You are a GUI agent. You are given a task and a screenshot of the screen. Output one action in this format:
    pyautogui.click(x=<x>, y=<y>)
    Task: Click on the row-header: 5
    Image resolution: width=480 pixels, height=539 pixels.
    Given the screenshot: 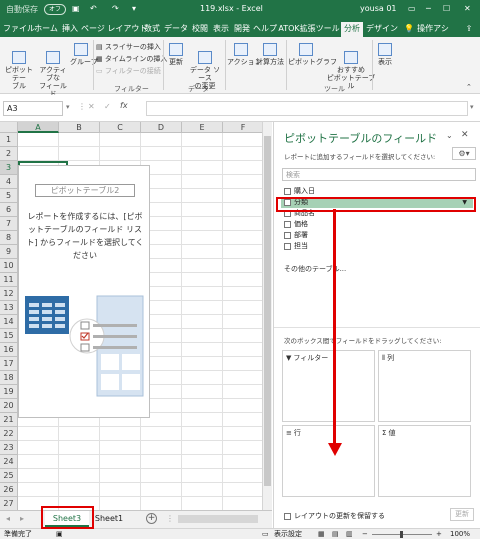 What is the action you would take?
    pyautogui.click(x=9, y=196)
    